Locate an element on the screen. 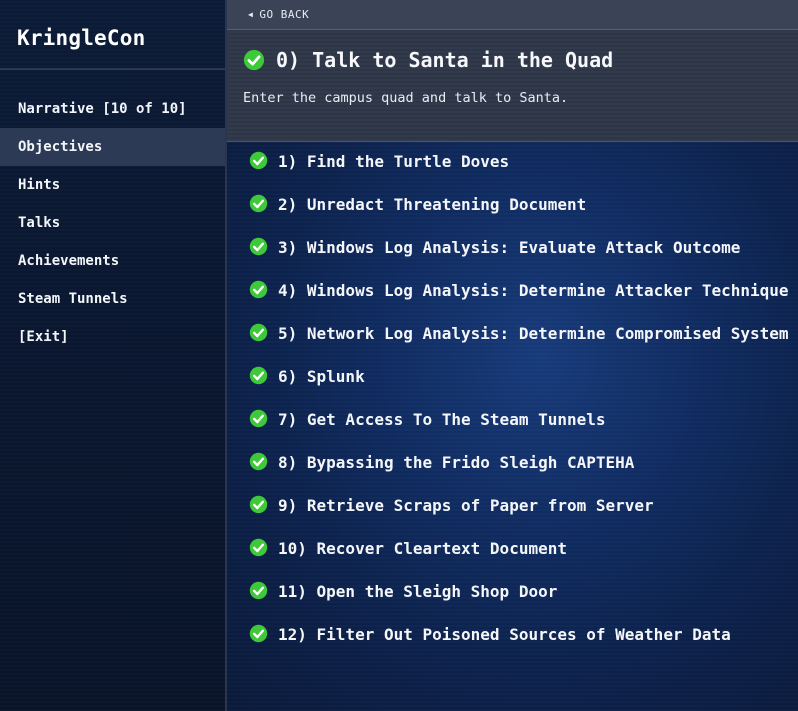 The width and height of the screenshot is (798, 711). objective-item: 2) Unredact Threatening Document is located at coordinates (512, 205).